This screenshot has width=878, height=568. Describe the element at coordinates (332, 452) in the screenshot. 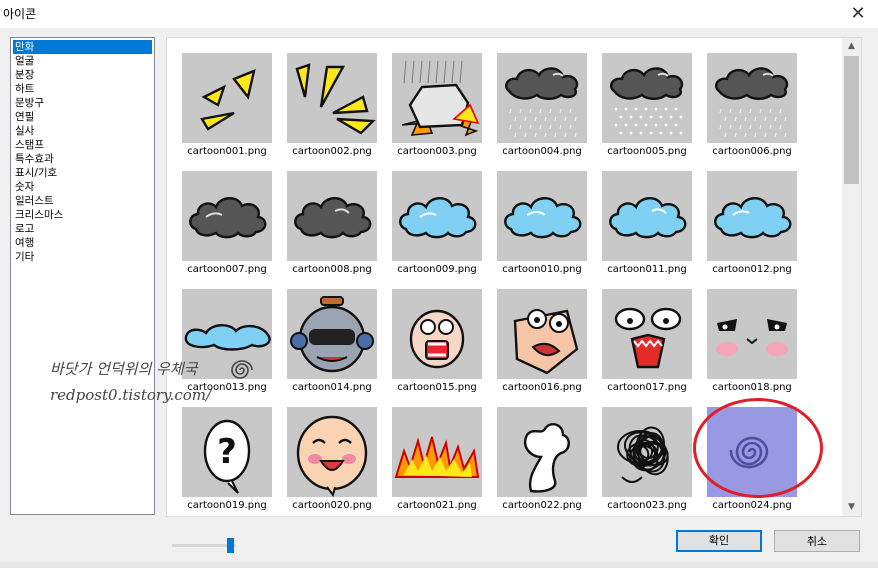

I see `happy-face-icon` at that location.